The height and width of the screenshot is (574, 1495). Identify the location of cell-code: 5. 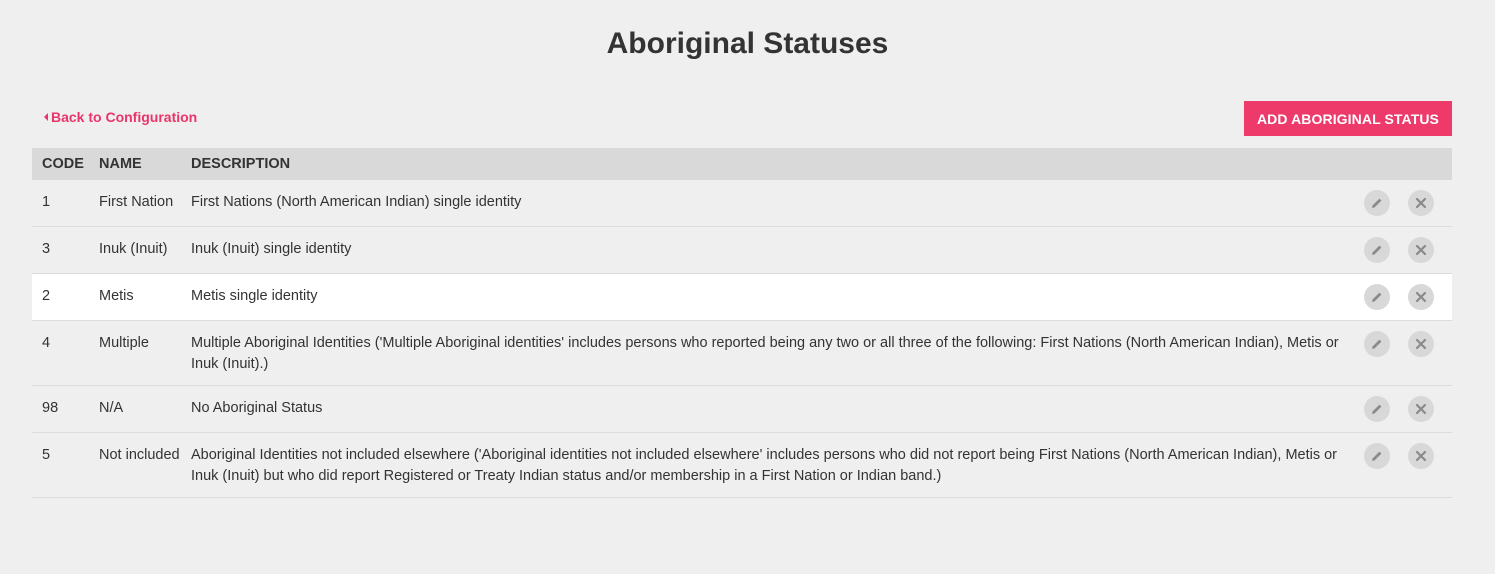
(46, 455).